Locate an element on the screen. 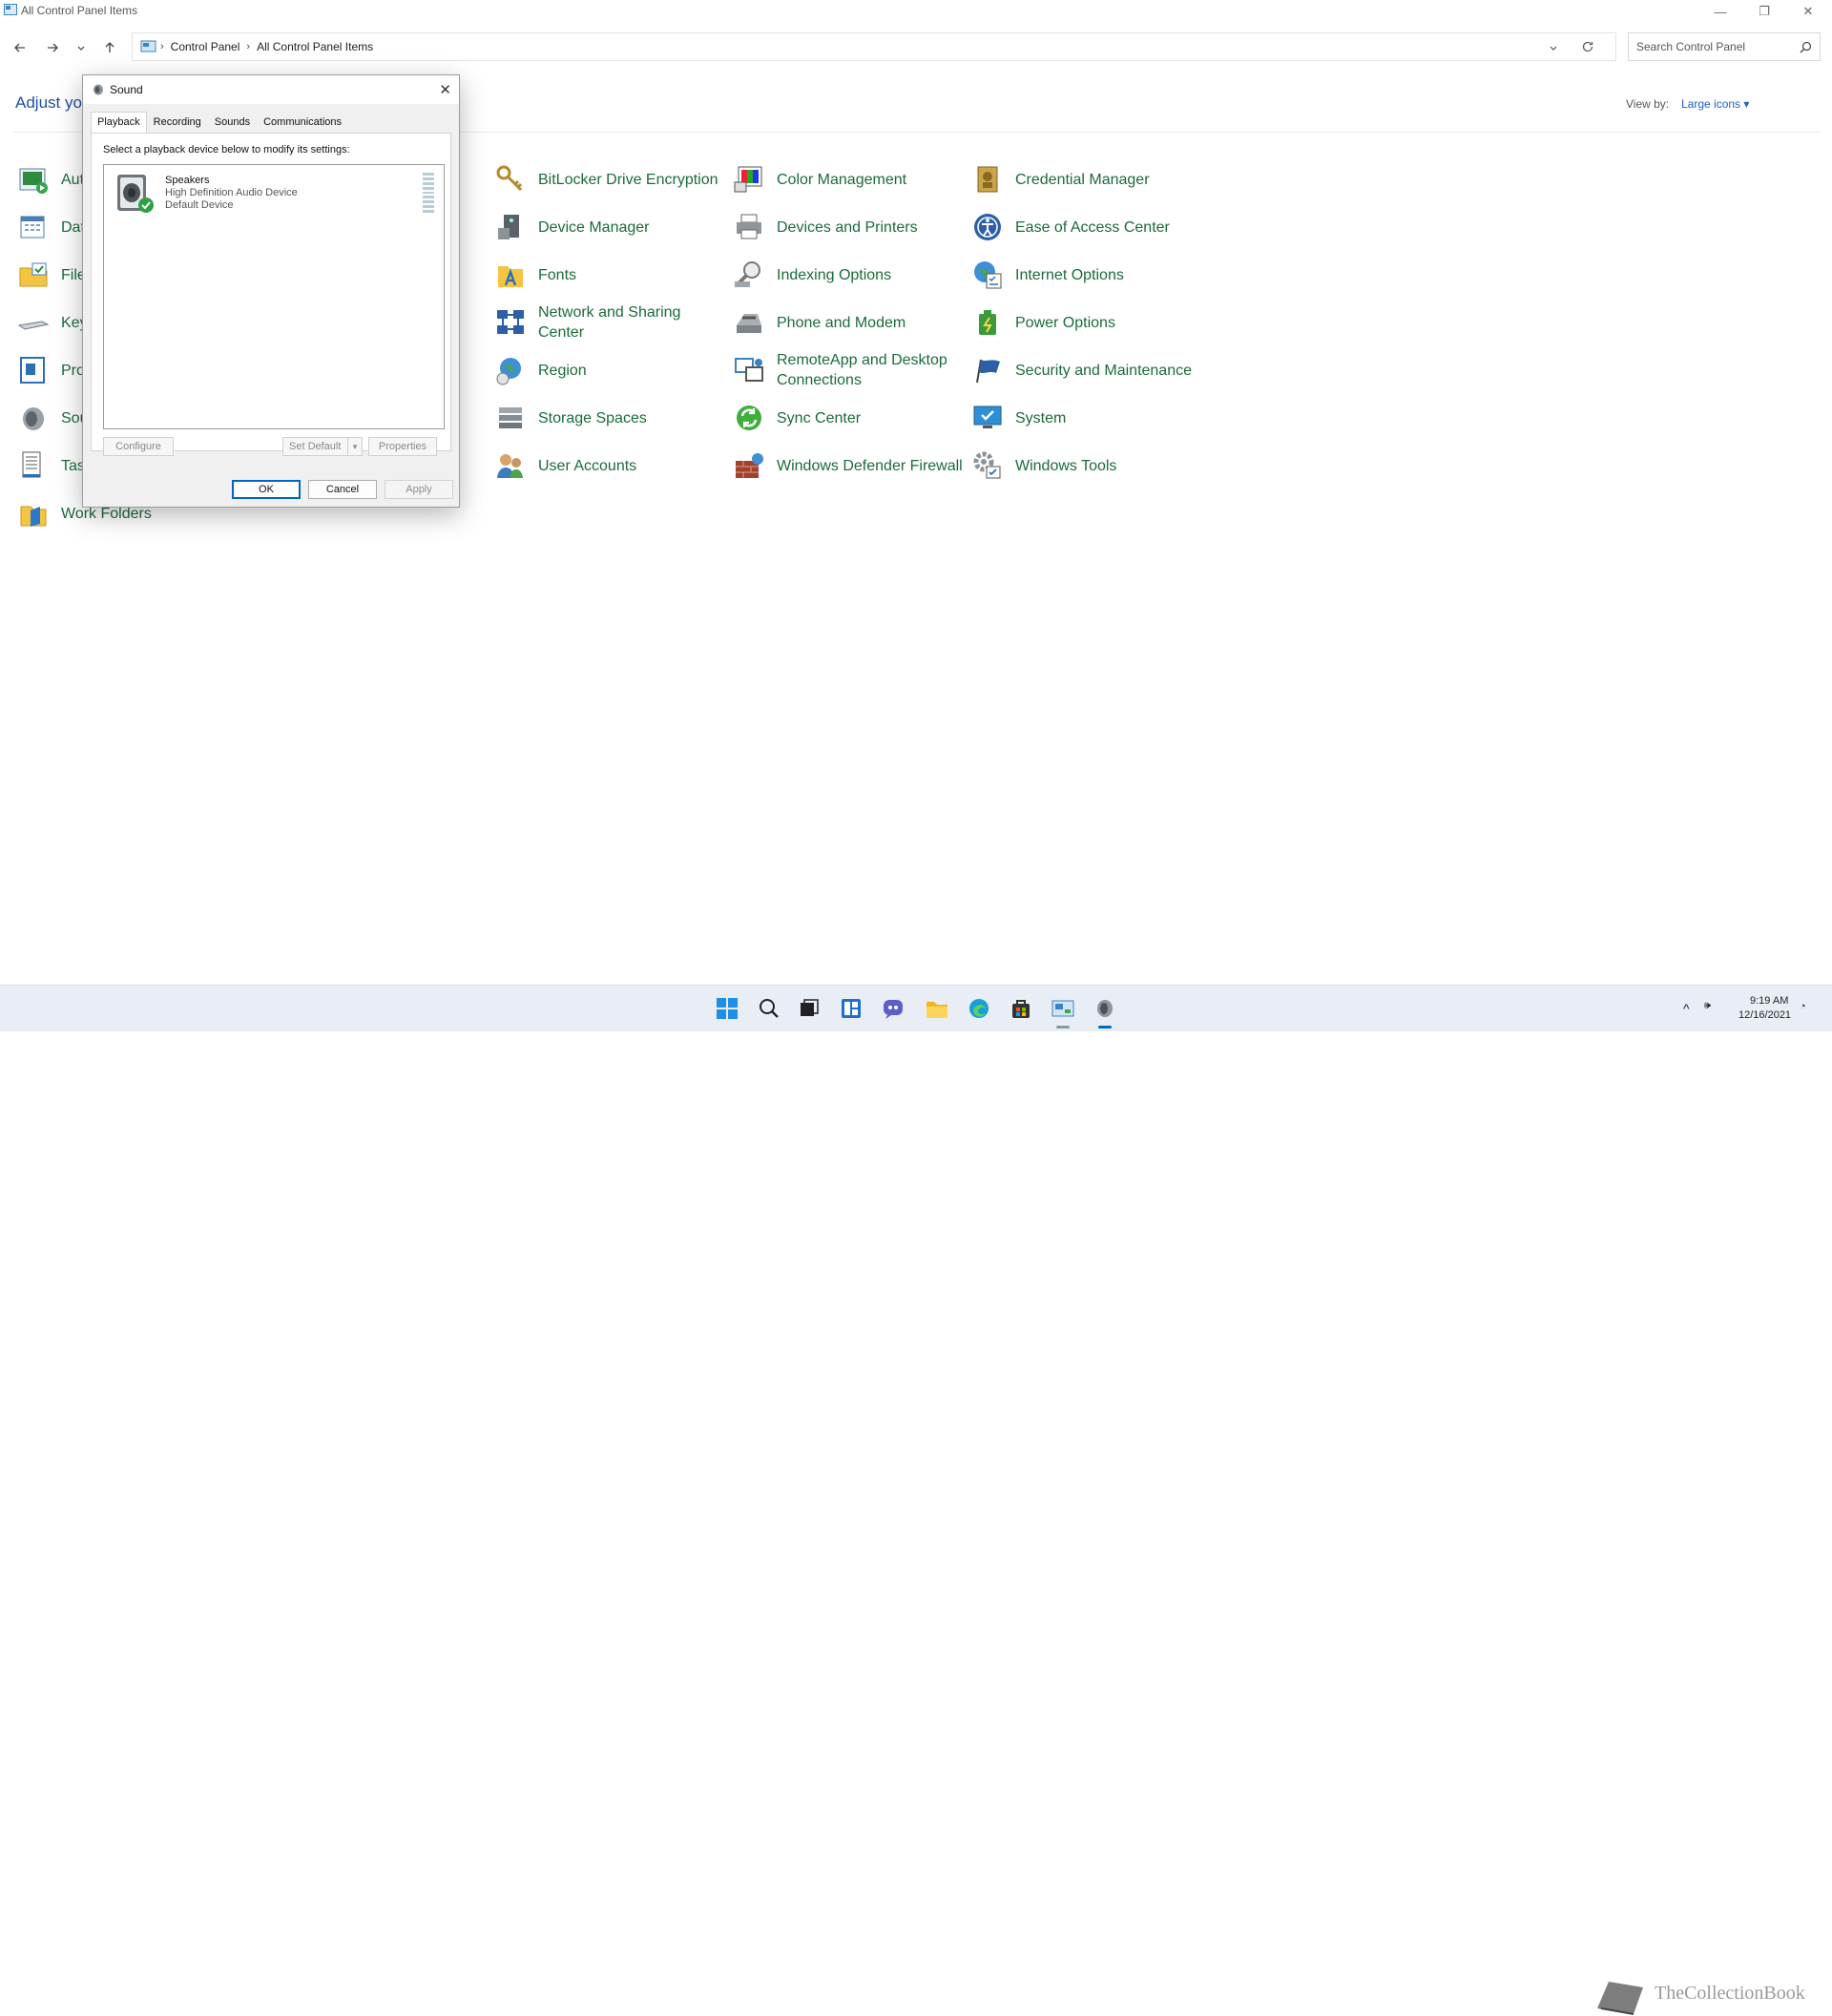 The width and height of the screenshot is (1832, 2016). recent-locations-button is located at coordinates (82, 47).